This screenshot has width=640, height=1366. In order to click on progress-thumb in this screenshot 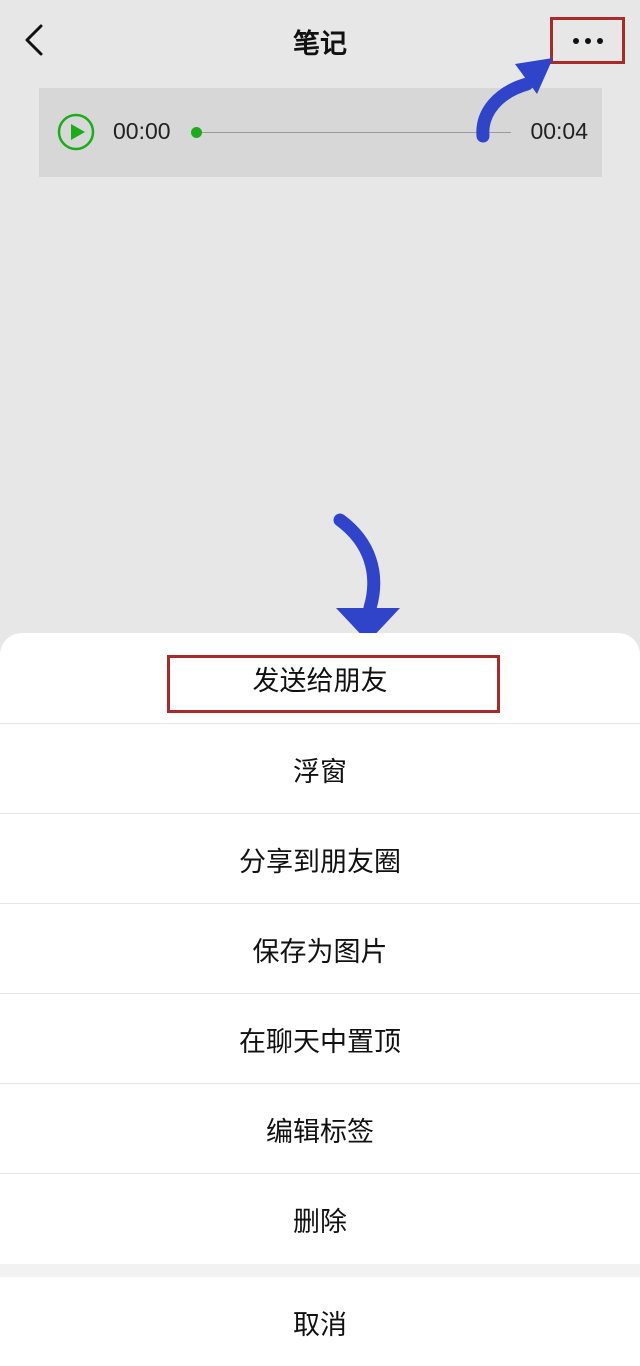, I will do `click(196, 132)`.